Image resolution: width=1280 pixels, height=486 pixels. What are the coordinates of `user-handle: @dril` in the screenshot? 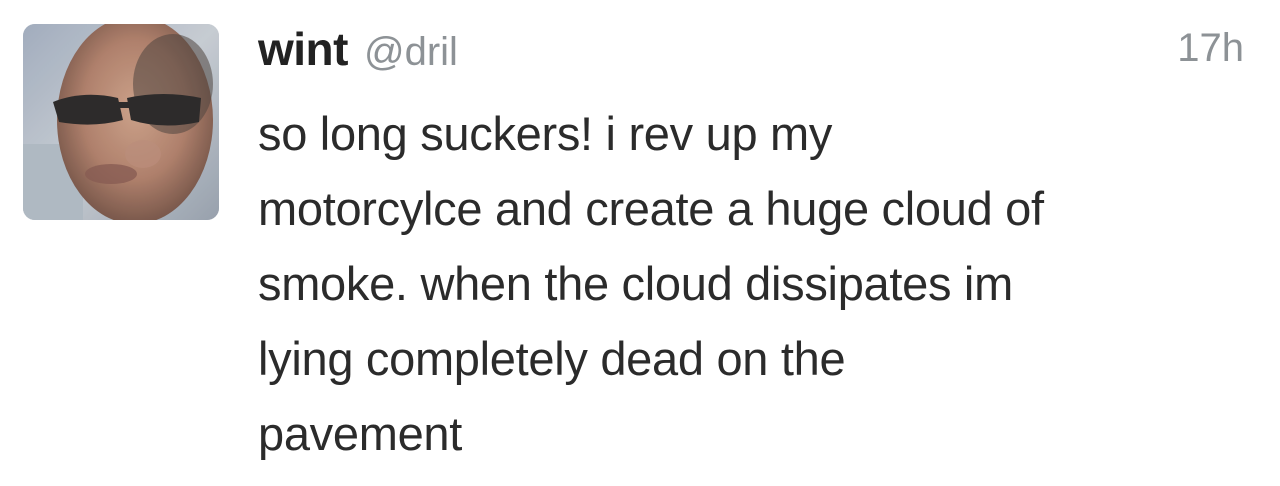 It's located at (411, 52).